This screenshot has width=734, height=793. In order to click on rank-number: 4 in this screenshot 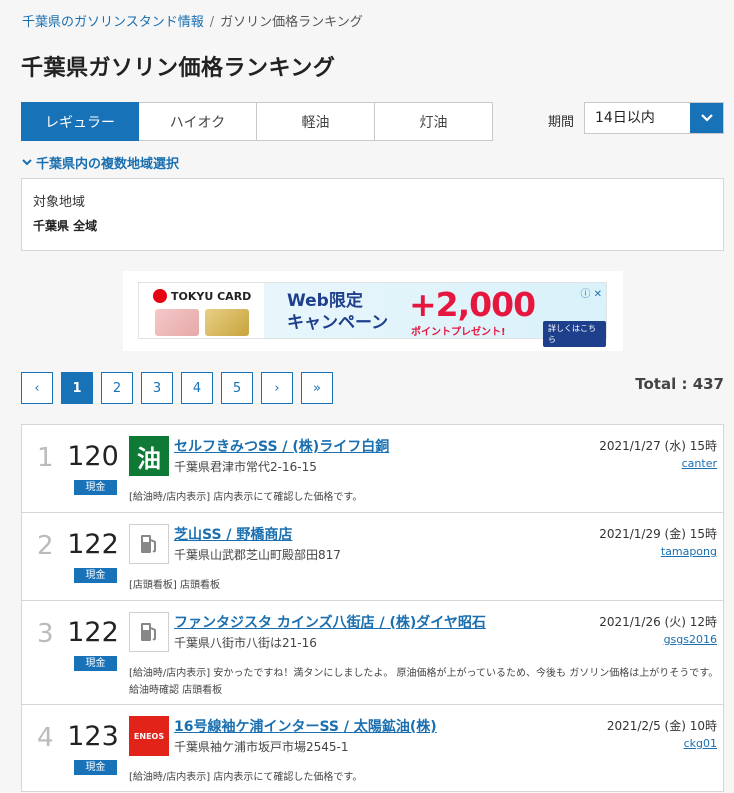, I will do `click(45, 738)`.